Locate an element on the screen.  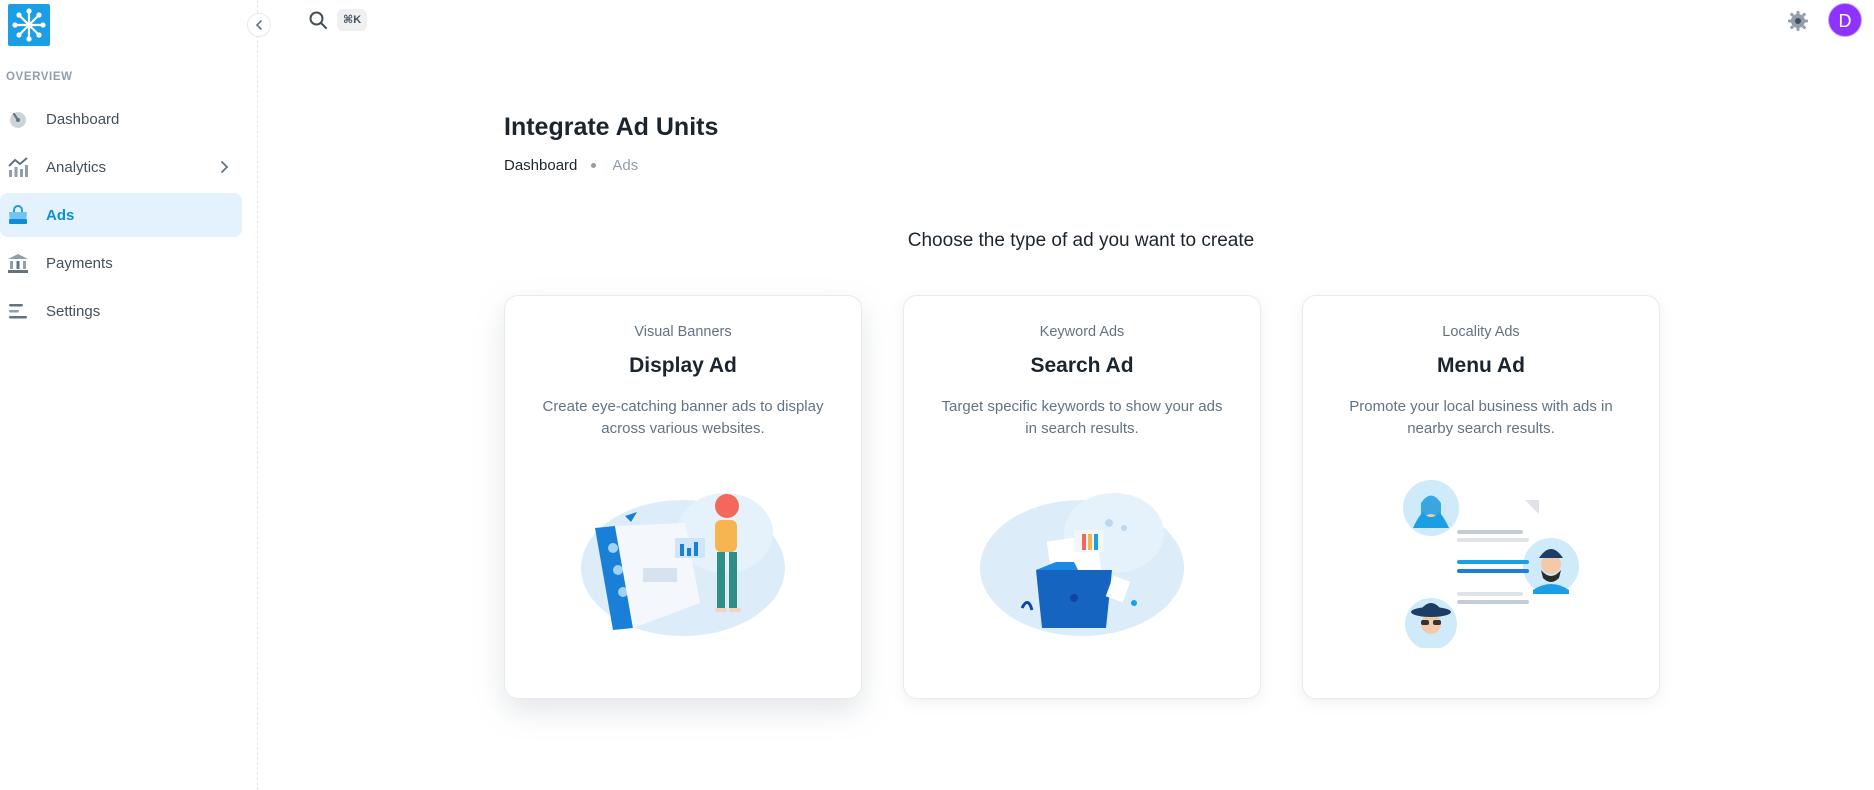
user-avatar: D is located at coordinates (1845, 20).